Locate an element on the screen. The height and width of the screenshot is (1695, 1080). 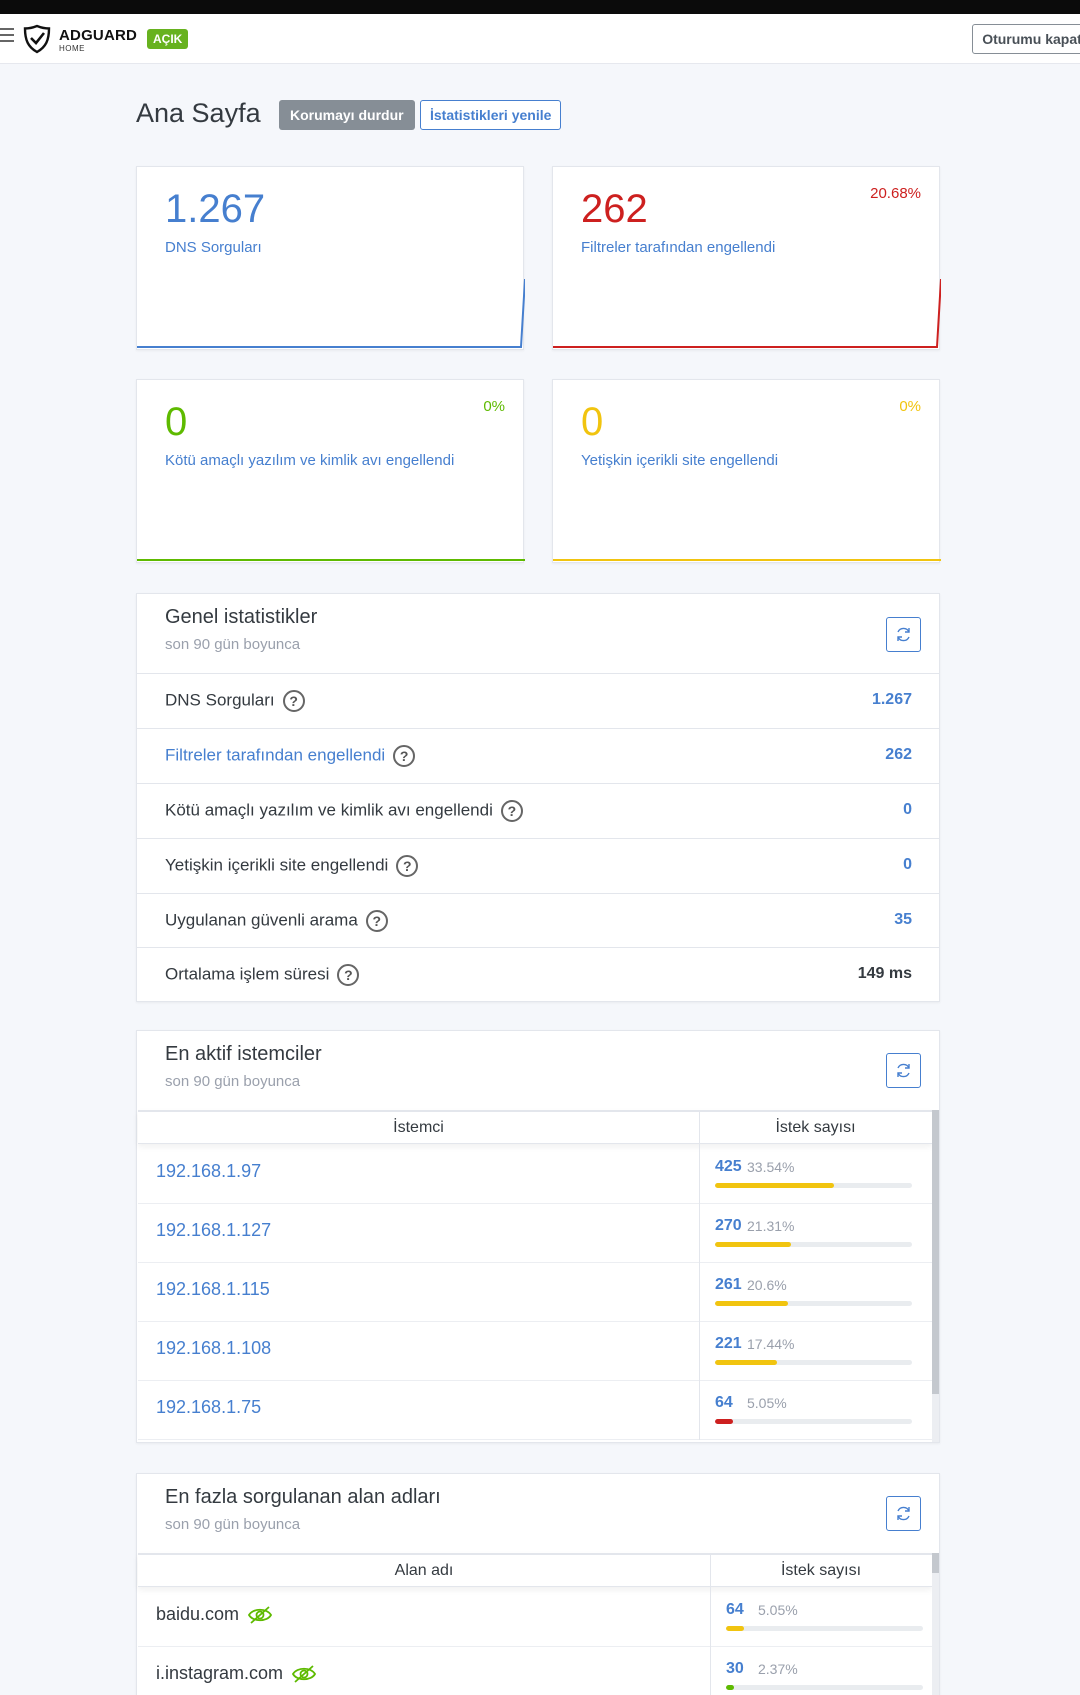
top-clients-subtitle: son 90 gün boyunca is located at coordinates (233, 1081).